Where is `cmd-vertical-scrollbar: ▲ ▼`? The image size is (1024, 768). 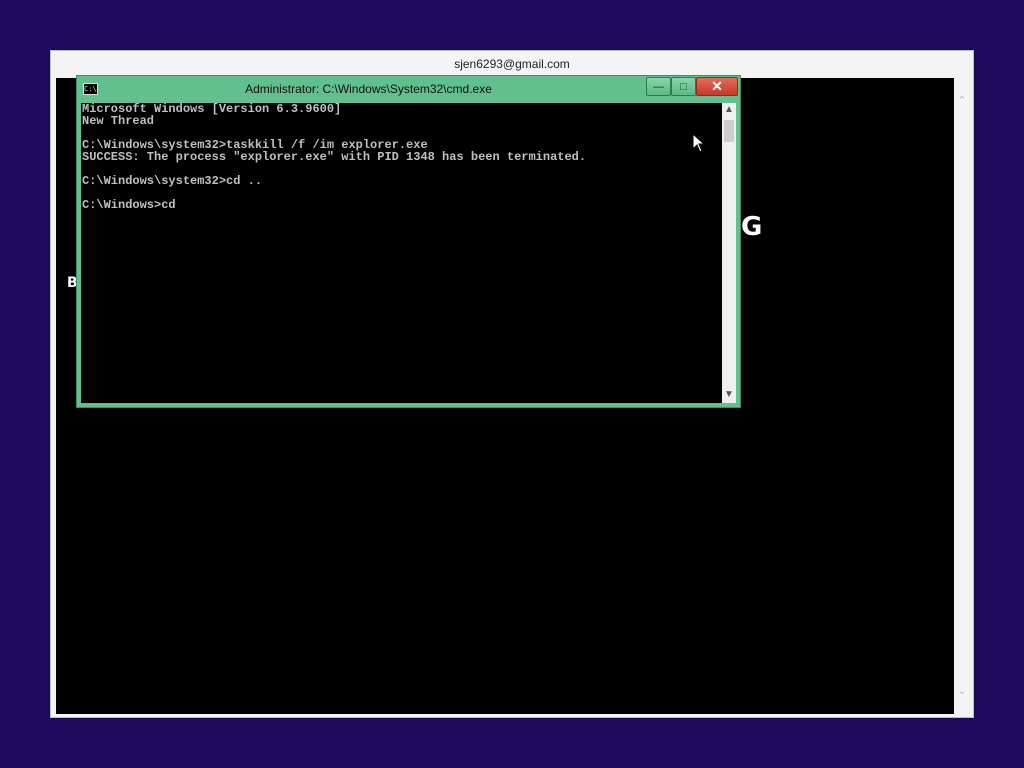 cmd-vertical-scrollbar: ▲ ▼ is located at coordinates (729, 253).